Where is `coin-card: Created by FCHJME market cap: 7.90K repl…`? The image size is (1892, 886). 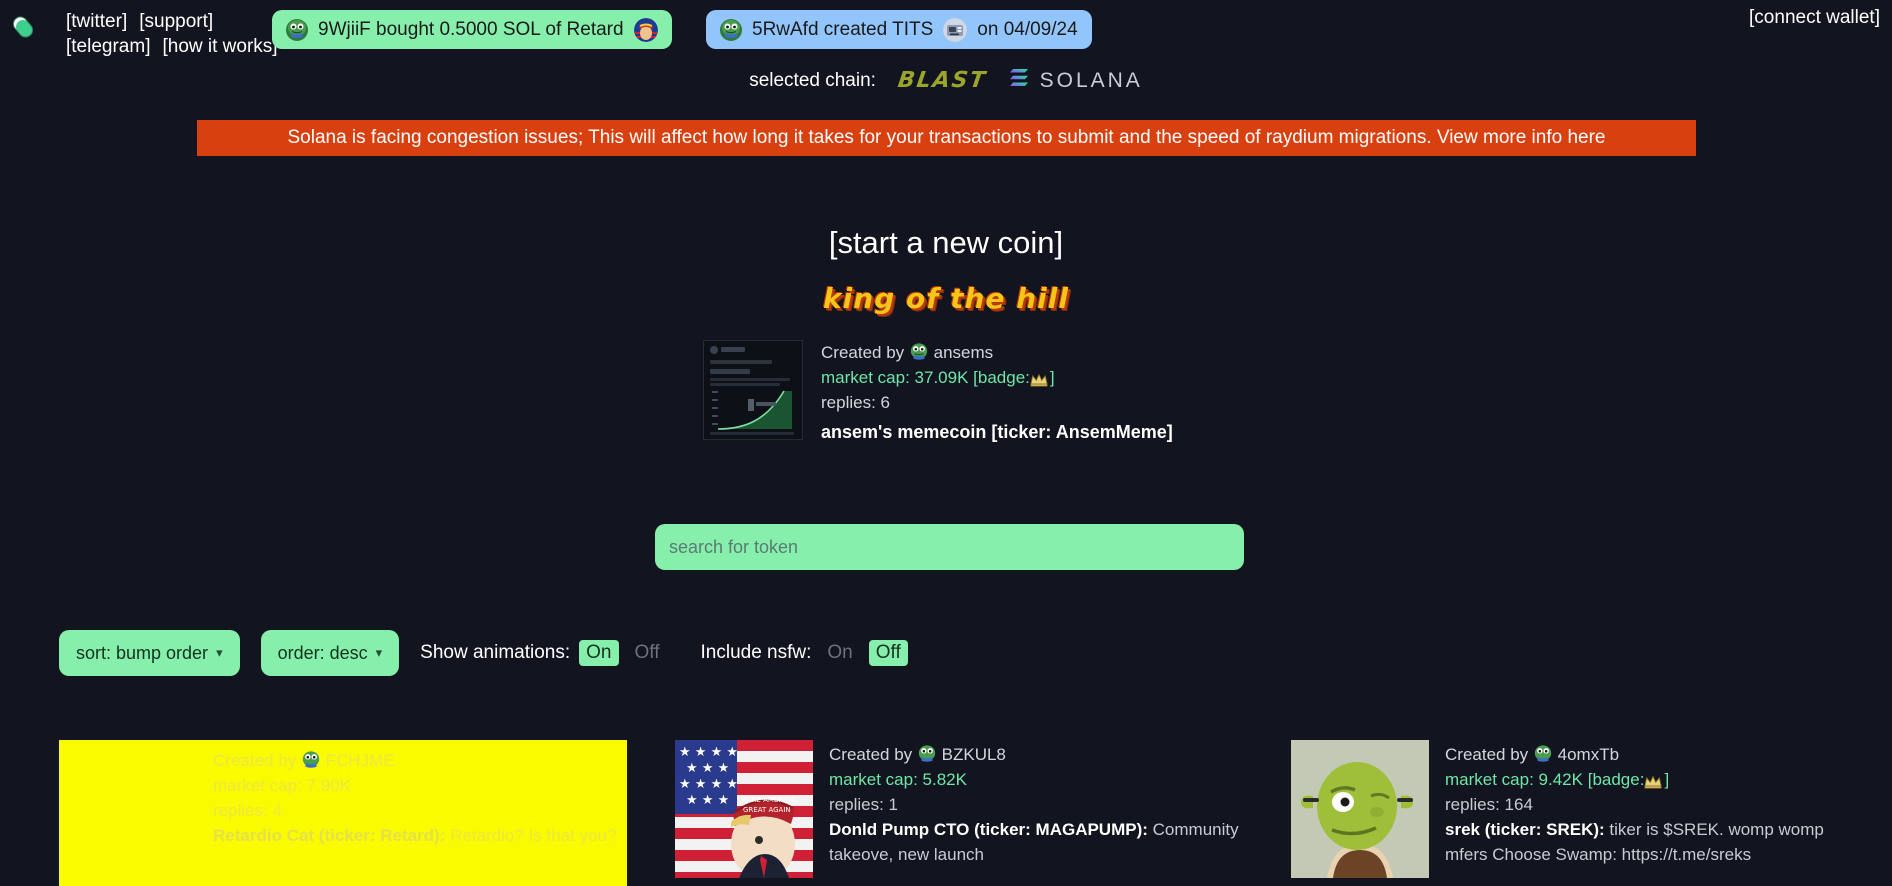 coin-card: Created by FCHJME market cap: 7.90K repl… is located at coordinates (343, 813).